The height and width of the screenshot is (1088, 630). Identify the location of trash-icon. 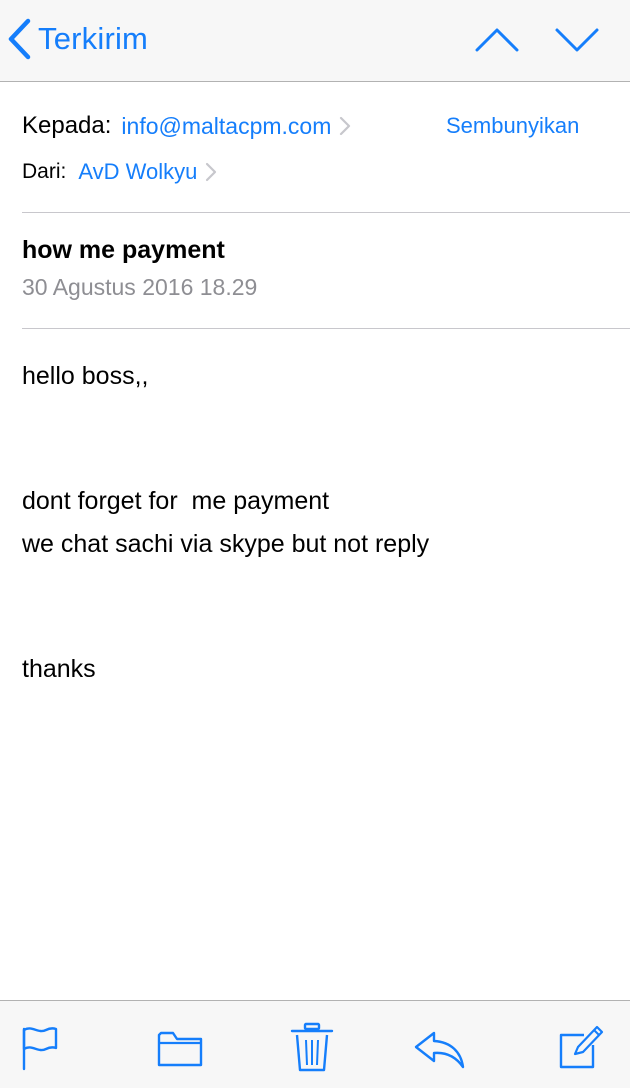
(312, 1047).